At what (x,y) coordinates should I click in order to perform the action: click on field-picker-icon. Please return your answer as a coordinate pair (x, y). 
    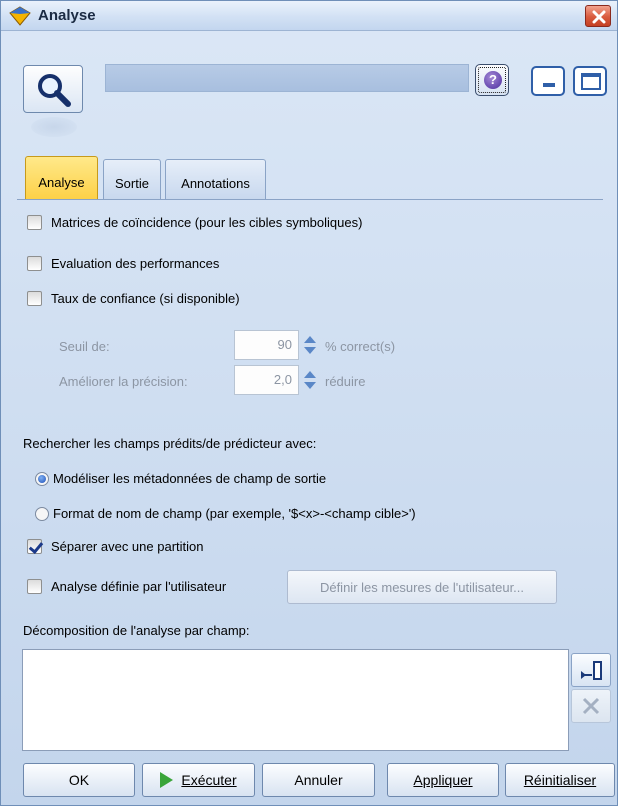
    Looking at the image, I should click on (591, 670).